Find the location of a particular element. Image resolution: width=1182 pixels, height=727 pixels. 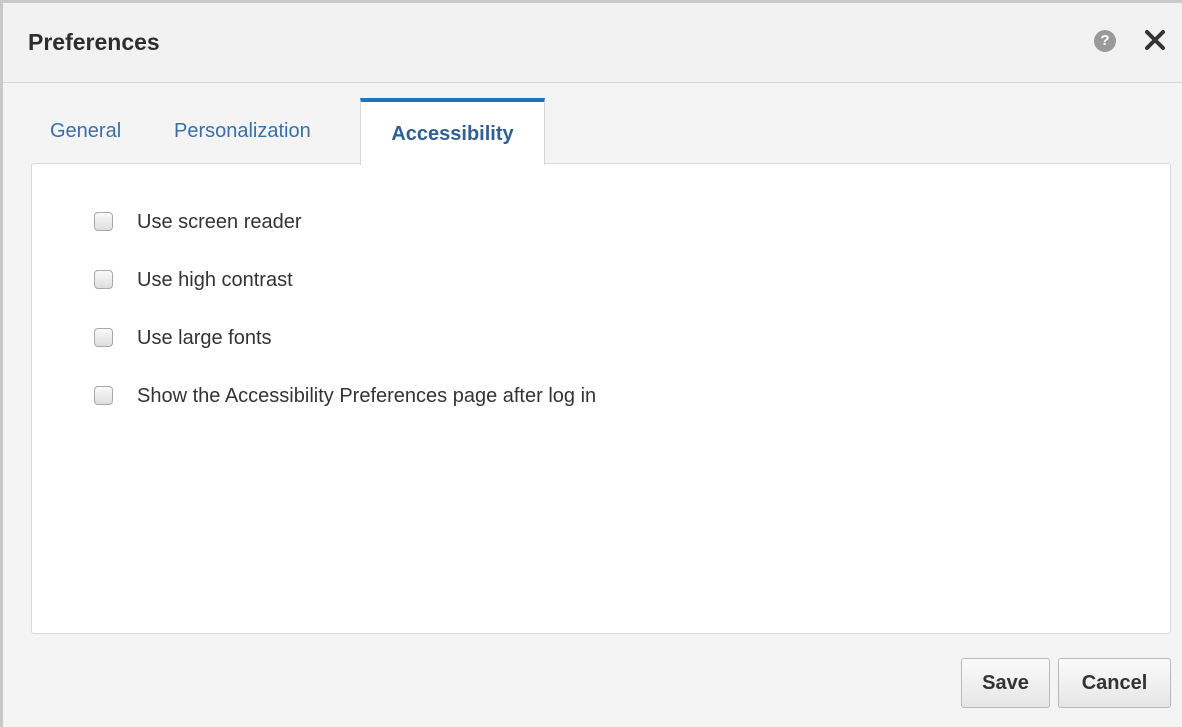

close-x-glyph is located at coordinates (1155, 40).